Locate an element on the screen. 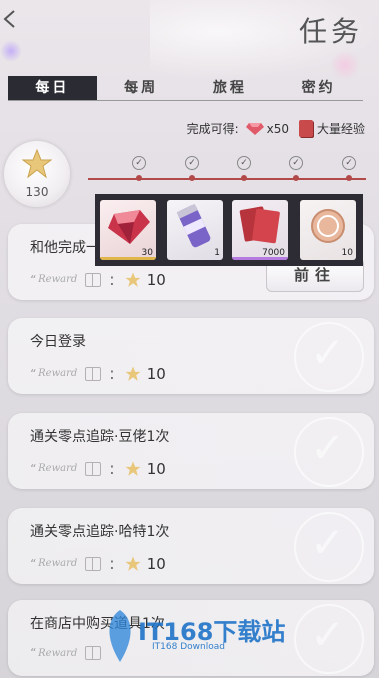 This screenshot has width=379, height=678. star-count: 130 is located at coordinates (37, 192).